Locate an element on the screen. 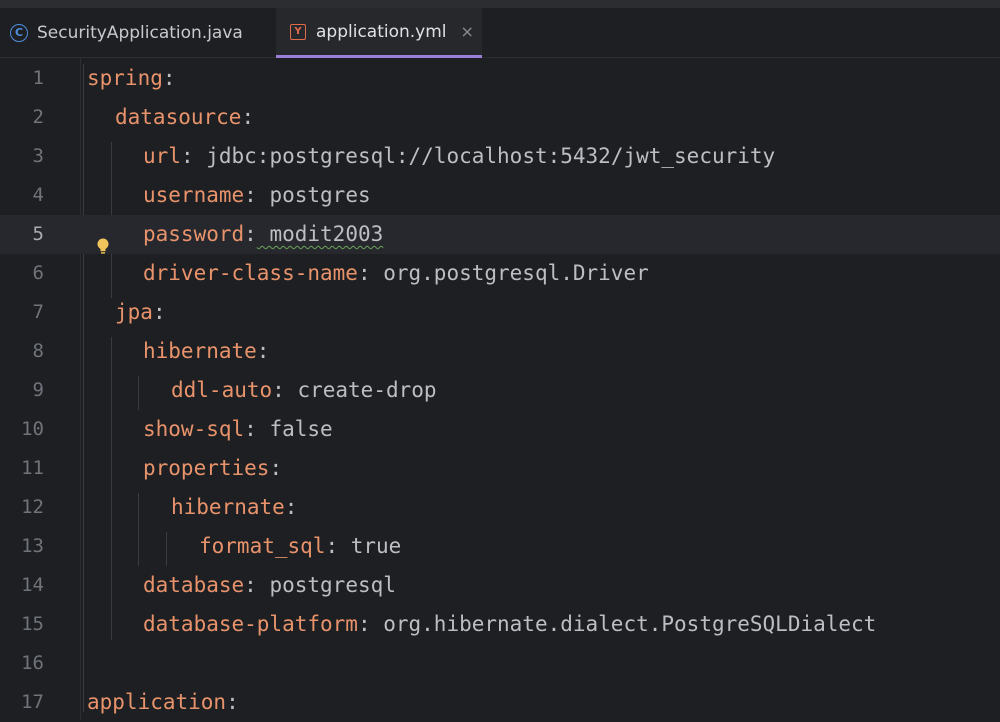 Image resolution: width=1000 pixels, height=722 pixels. code-line: 2 datasource: is located at coordinates (500, 117).